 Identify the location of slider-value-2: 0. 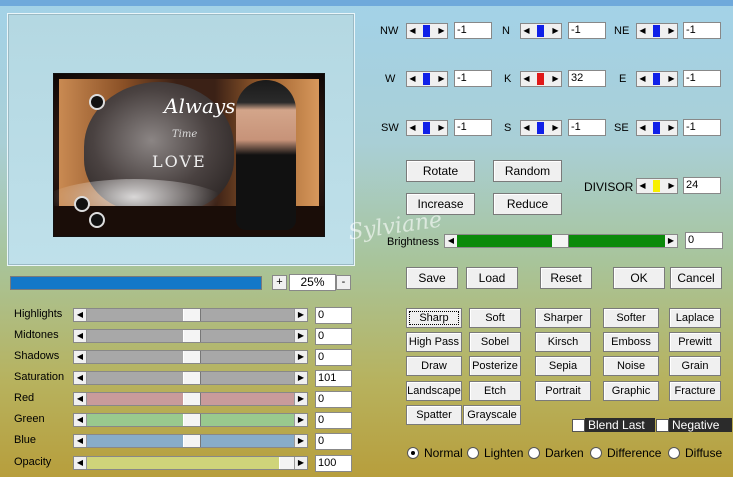
(333, 357).